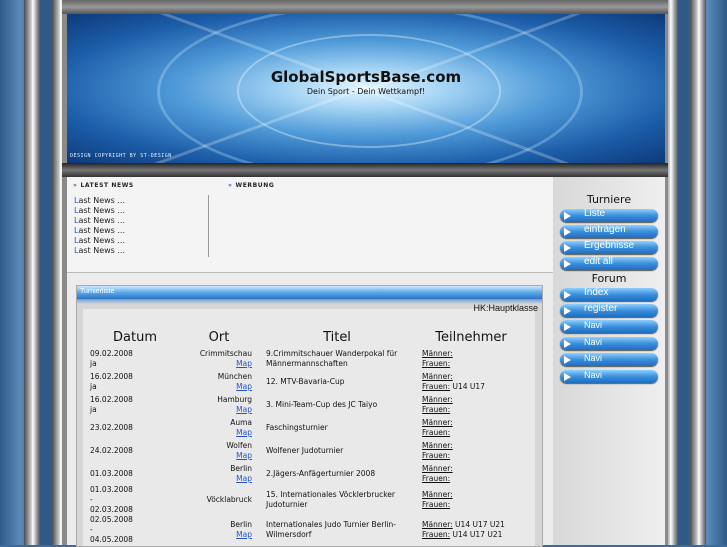 The image size is (727, 547). What do you see at coordinates (309, 292) in the screenshot?
I see `tournament-list-titlebar: Turnierliste` at bounding box center [309, 292].